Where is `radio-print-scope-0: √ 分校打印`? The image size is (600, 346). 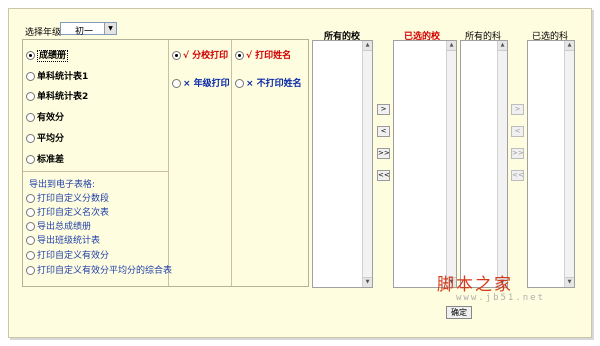 radio-print-scope-0: √ 分校打印 is located at coordinates (200, 56).